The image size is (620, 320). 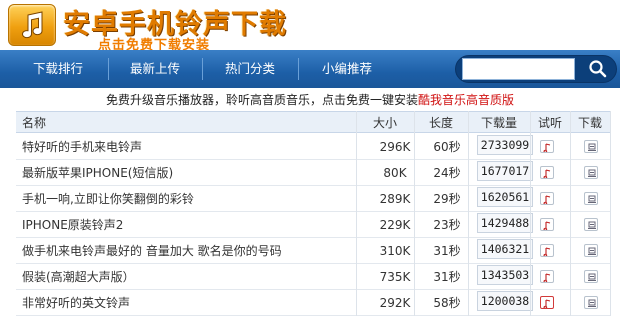 I want to click on col-header-downloads: 下载量, so click(x=498, y=123).